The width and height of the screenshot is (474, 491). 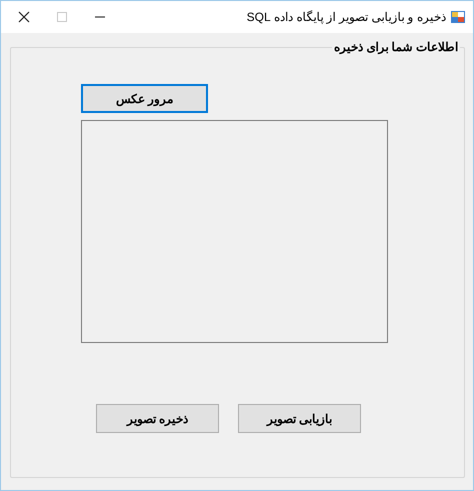 I want to click on minimize-icon, so click(x=100, y=17).